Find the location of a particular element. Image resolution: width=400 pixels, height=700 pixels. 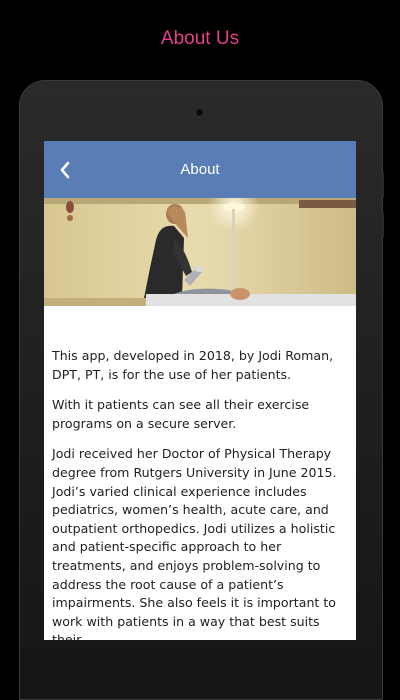

promo-title: About Us is located at coordinates (200, 38).